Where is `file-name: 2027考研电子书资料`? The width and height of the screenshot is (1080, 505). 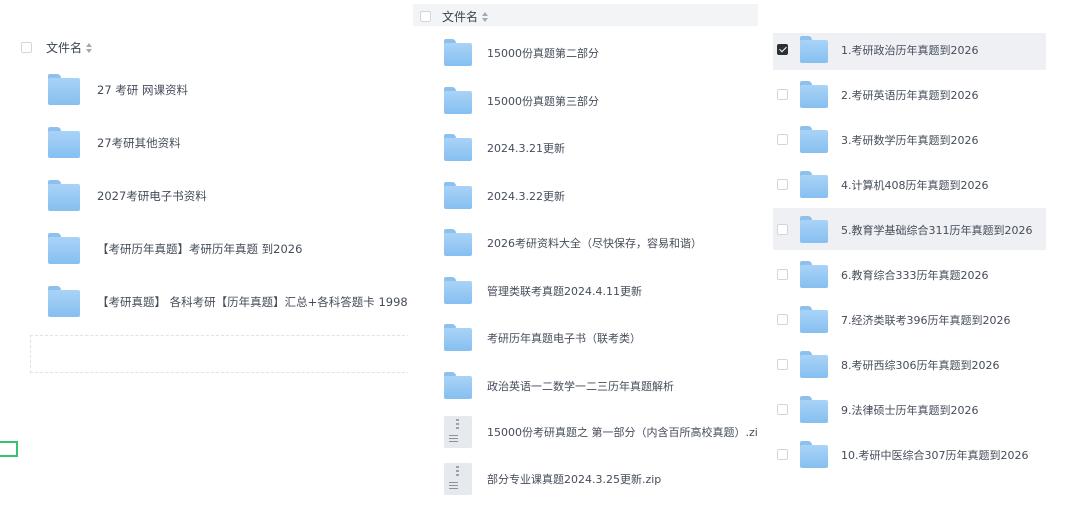 file-name: 2027考研电子书资料 is located at coordinates (152, 196).